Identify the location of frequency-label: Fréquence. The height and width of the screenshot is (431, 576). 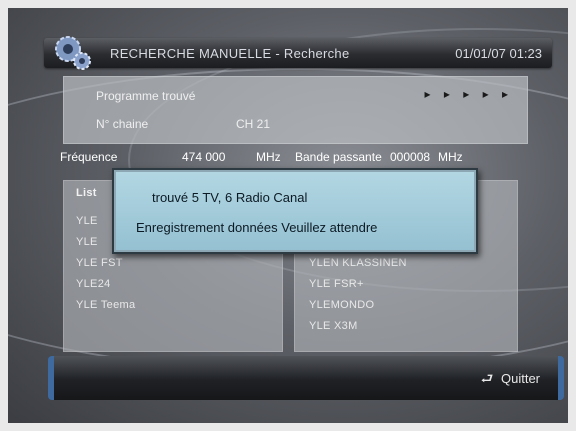
(89, 157).